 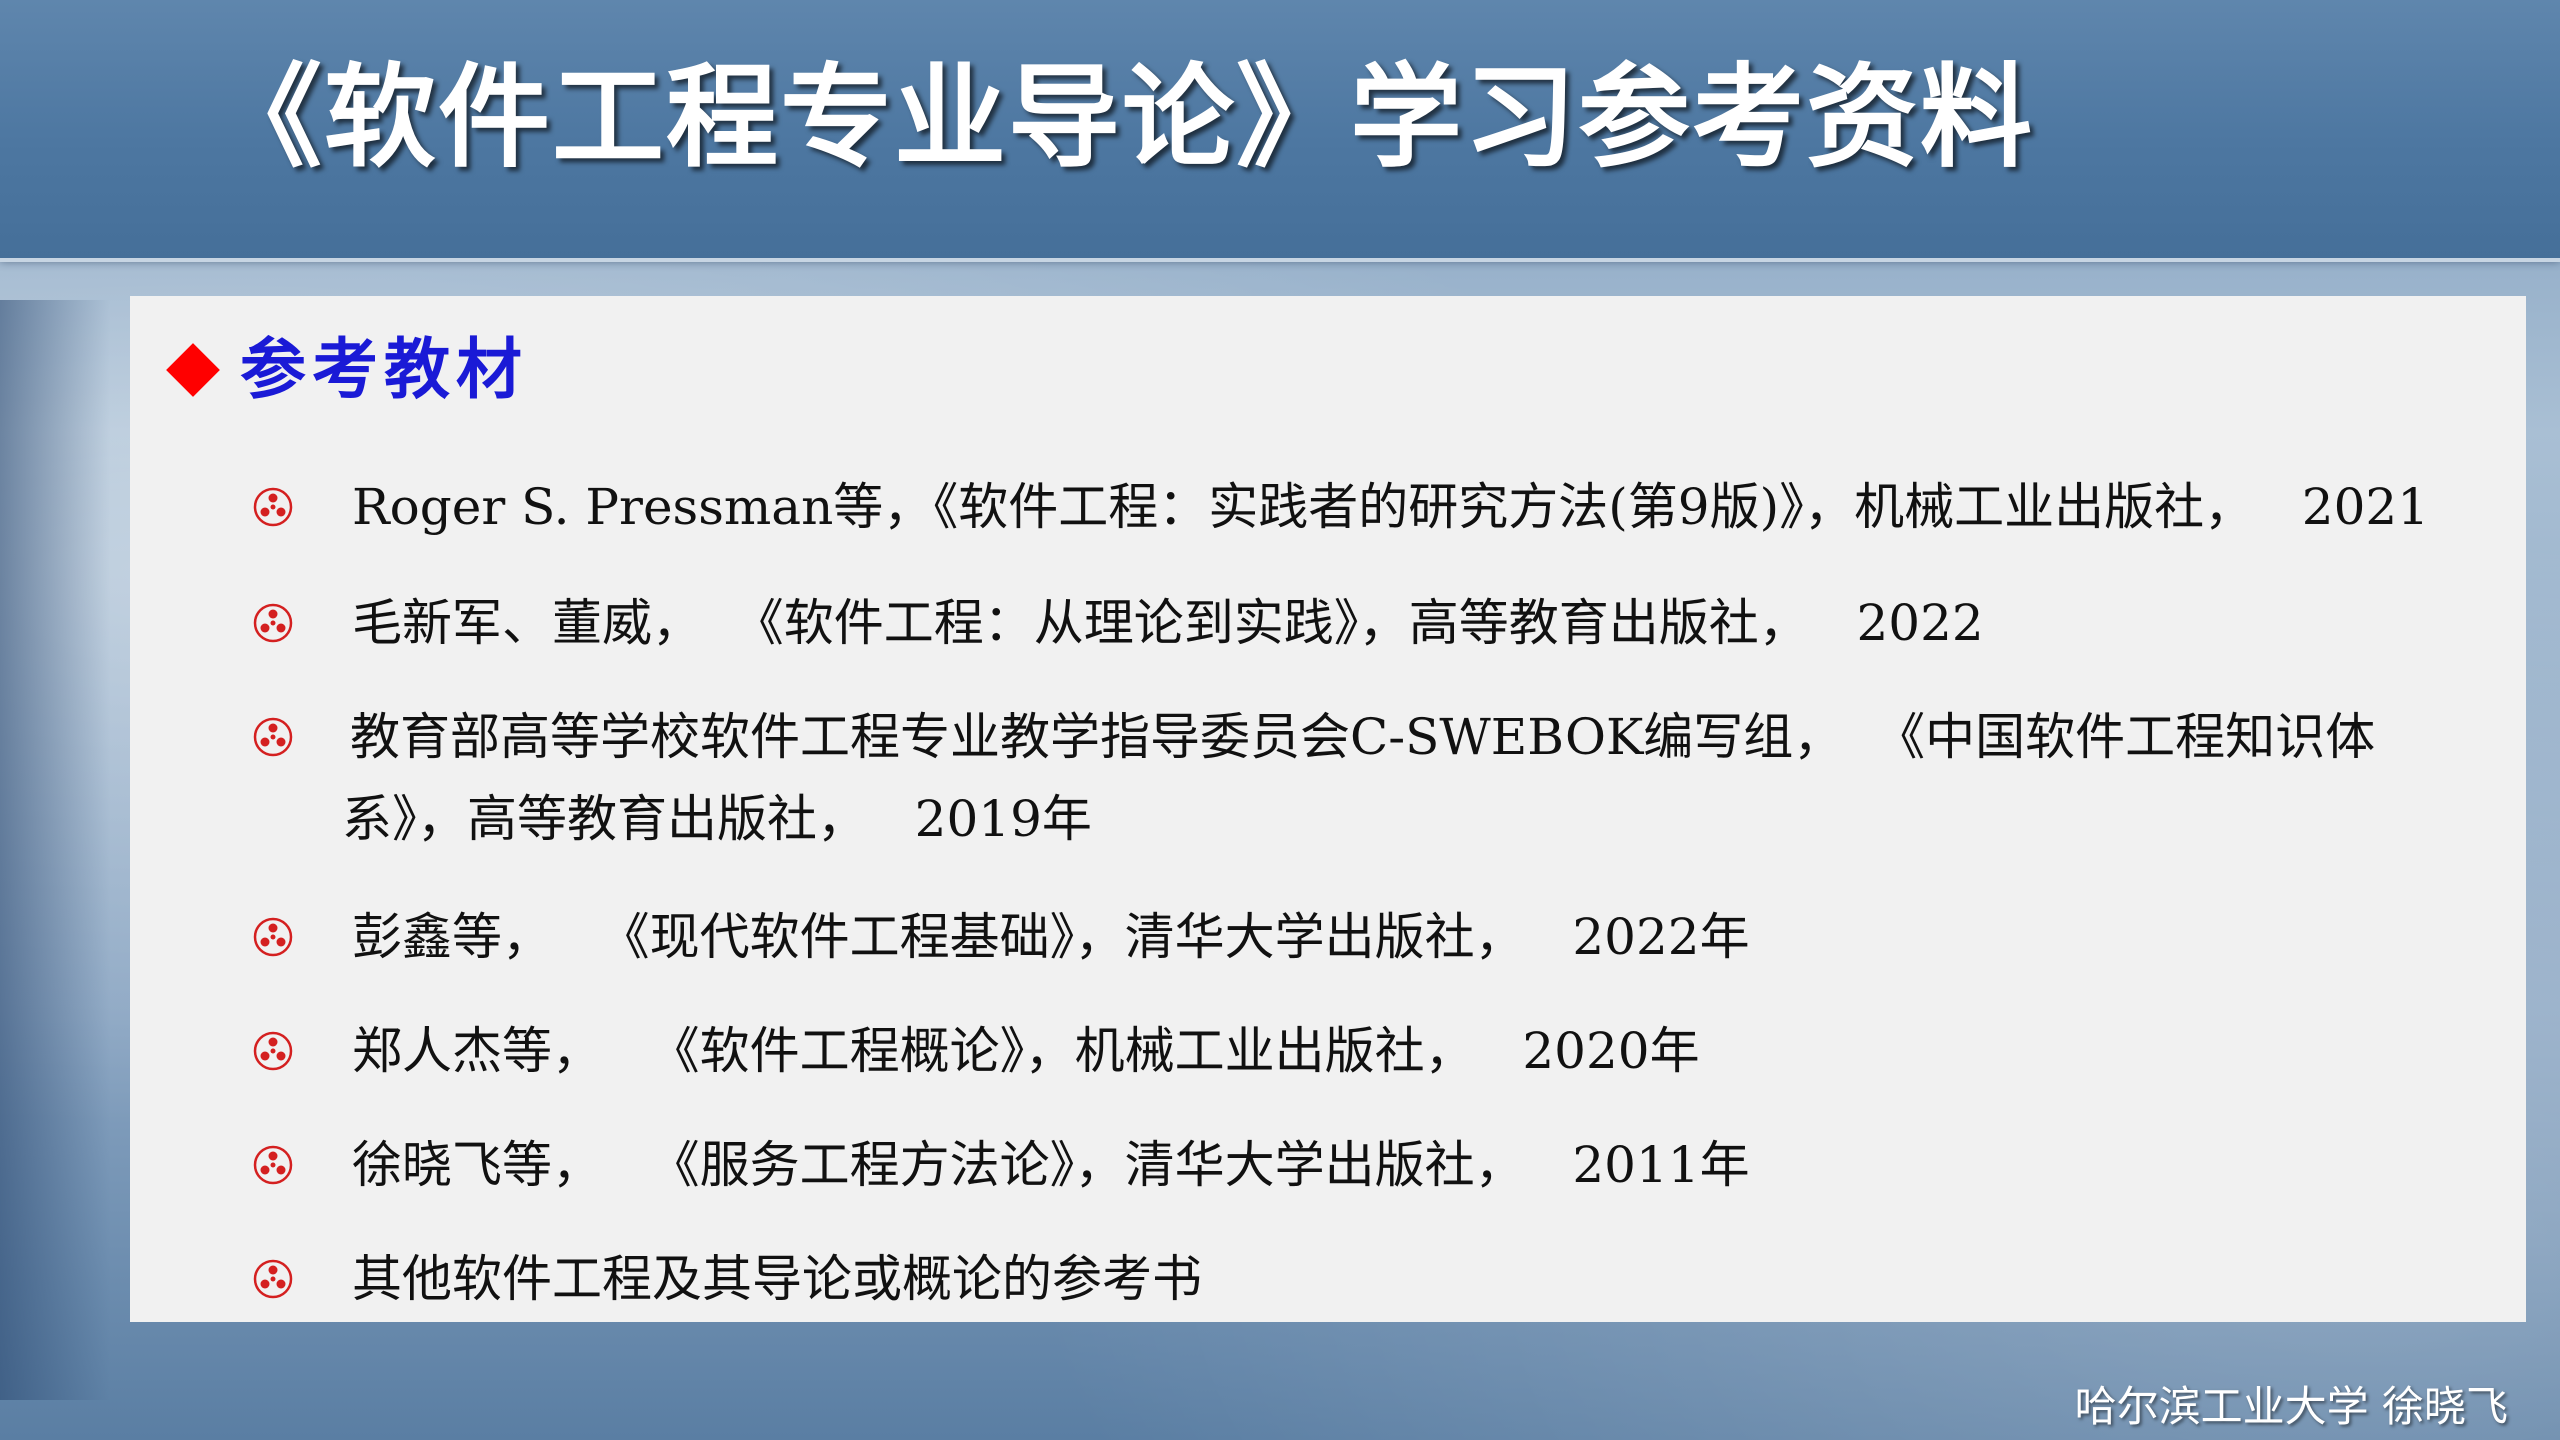 I want to click on section-heading: 参考教材, so click(x=344, y=370).